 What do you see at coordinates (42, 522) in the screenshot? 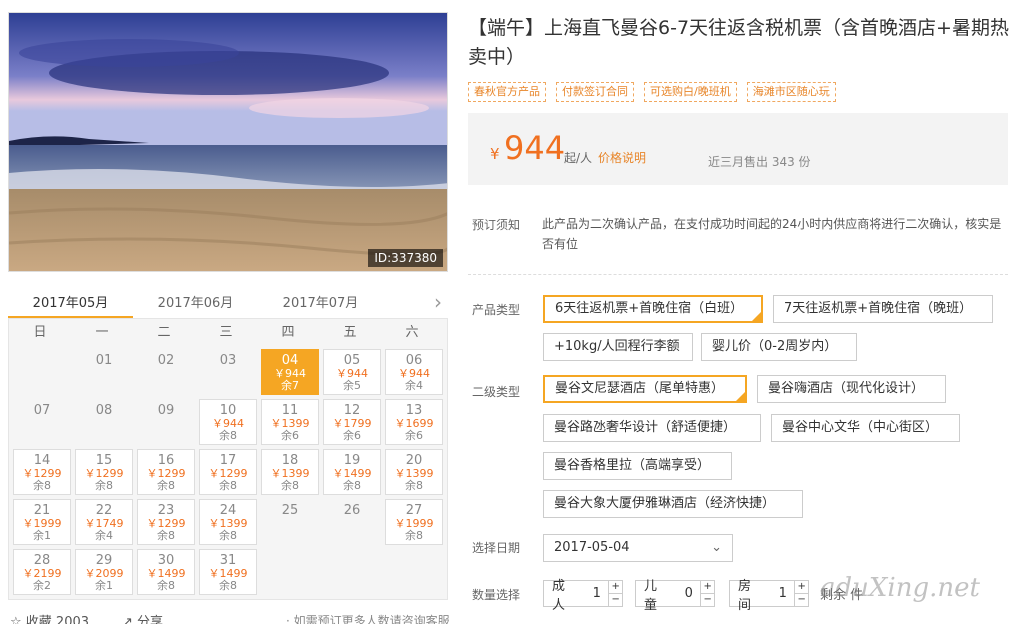
I see `calendar-day: 21 ￥1999 余1` at bounding box center [42, 522].